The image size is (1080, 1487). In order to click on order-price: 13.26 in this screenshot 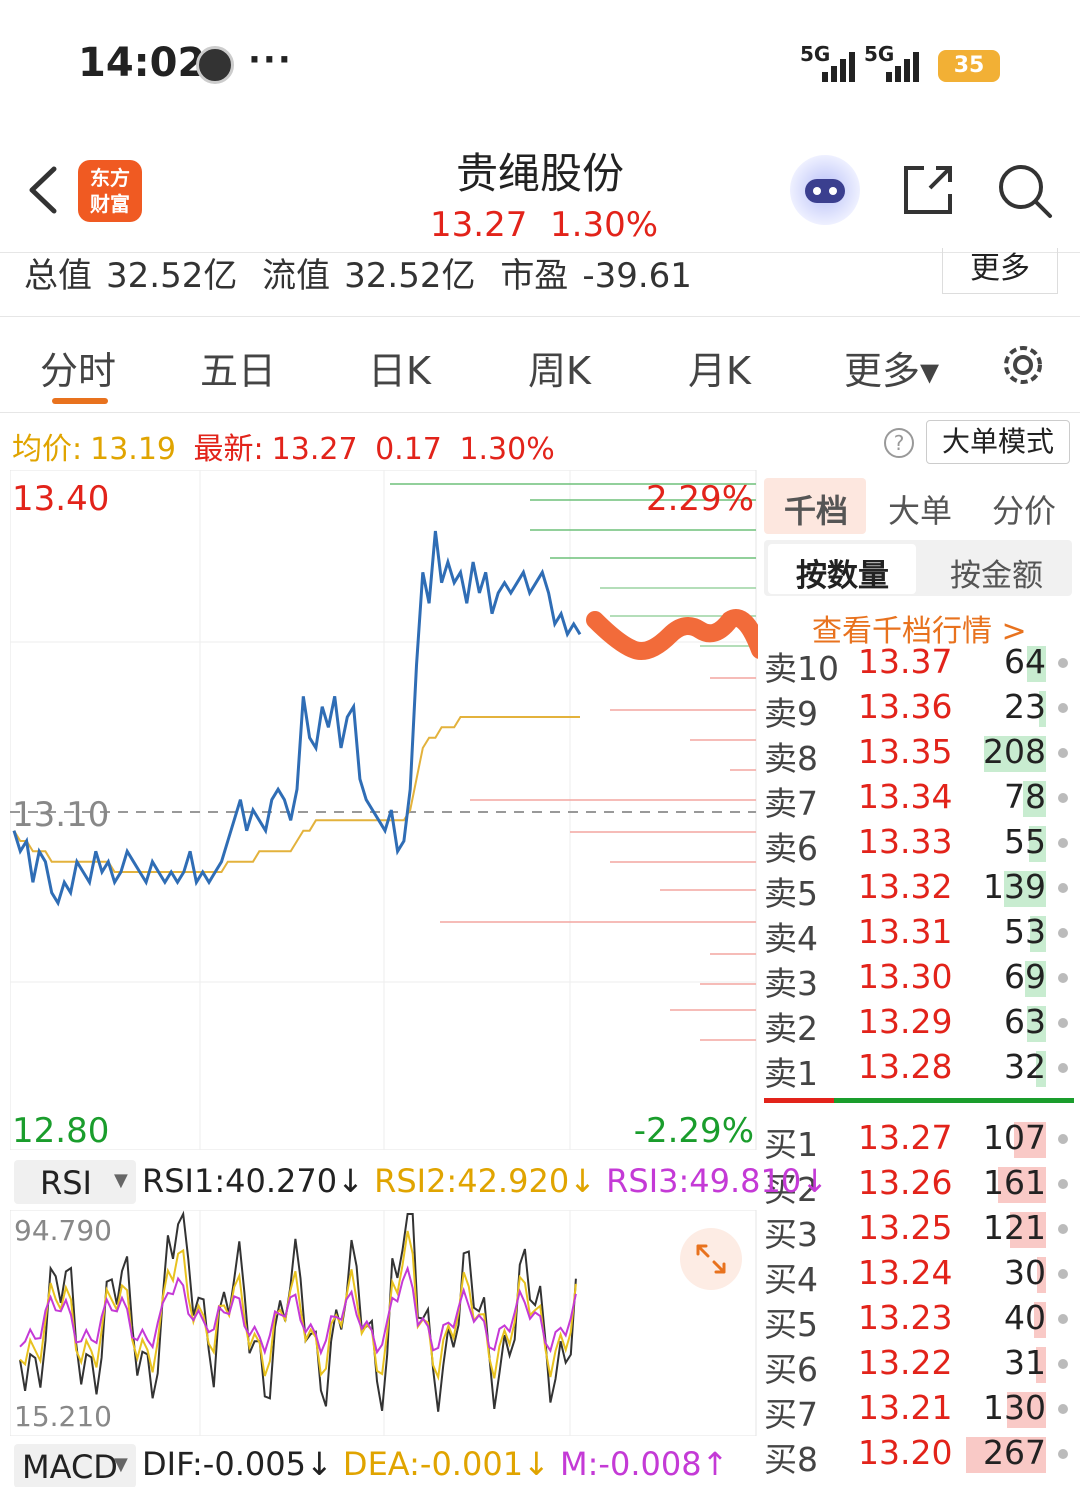, I will do `click(905, 1182)`.